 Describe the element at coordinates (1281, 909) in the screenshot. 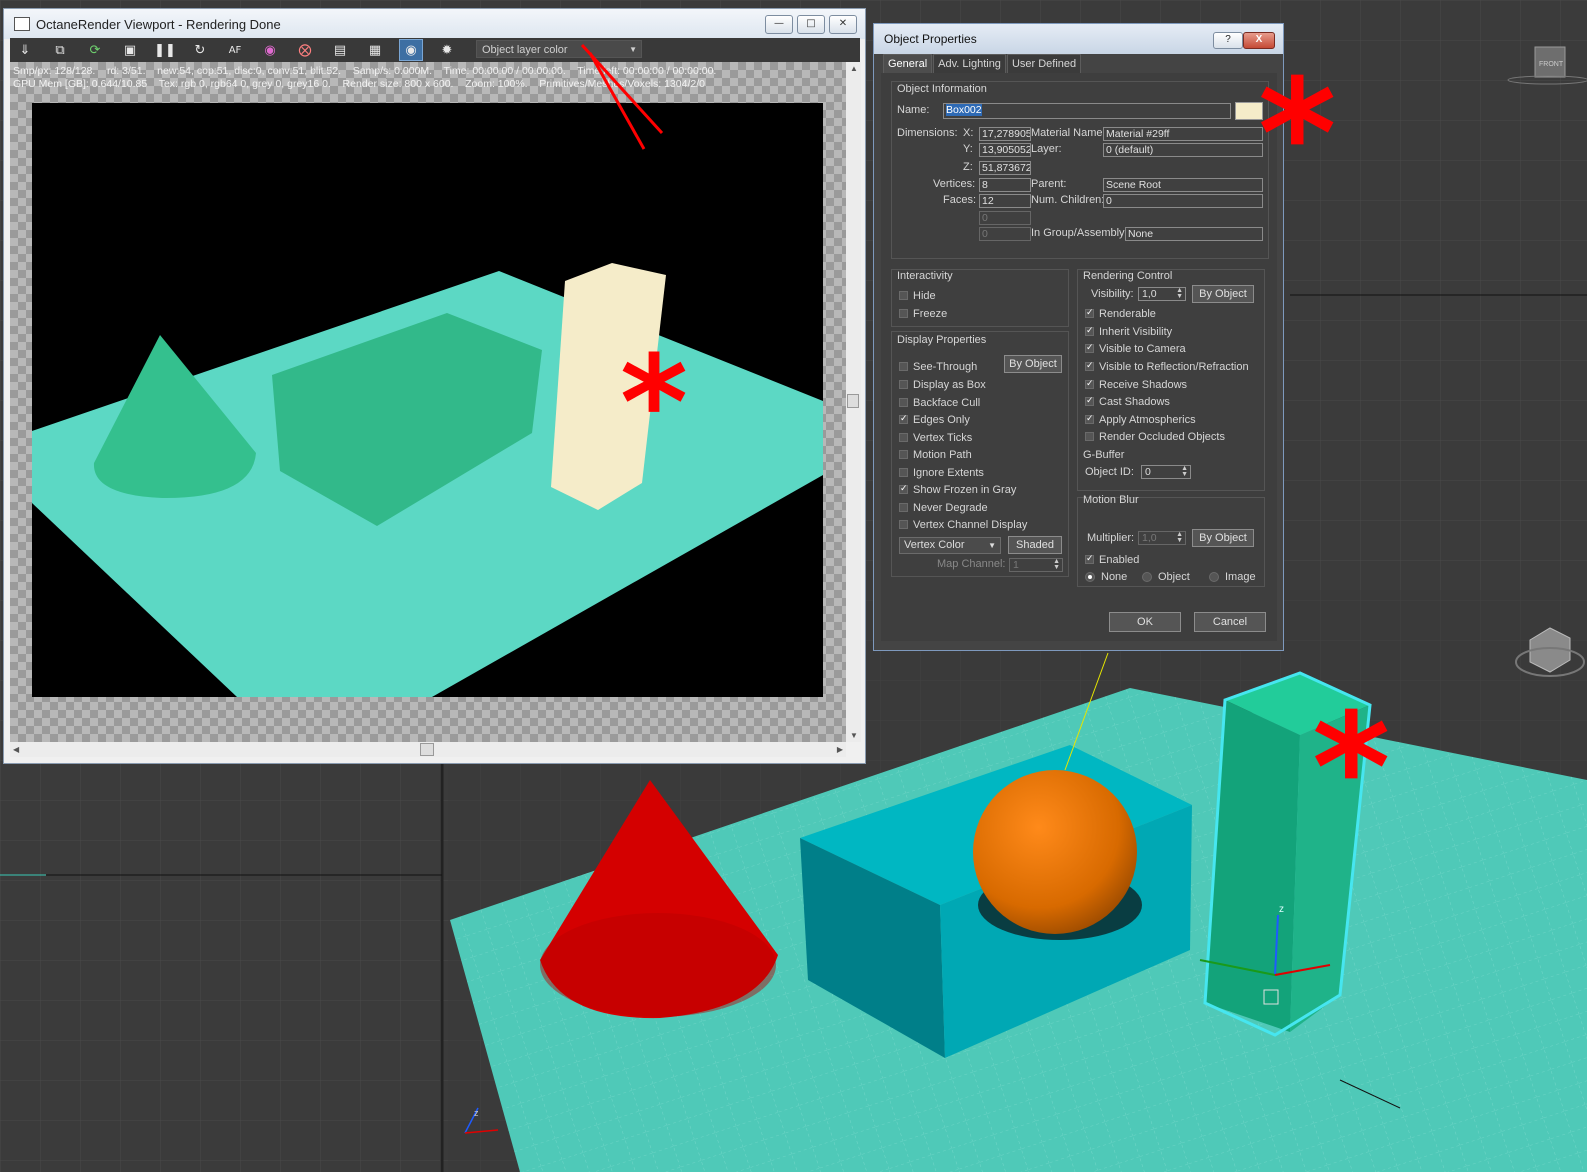

I see `gizmo-z-label: z` at that location.